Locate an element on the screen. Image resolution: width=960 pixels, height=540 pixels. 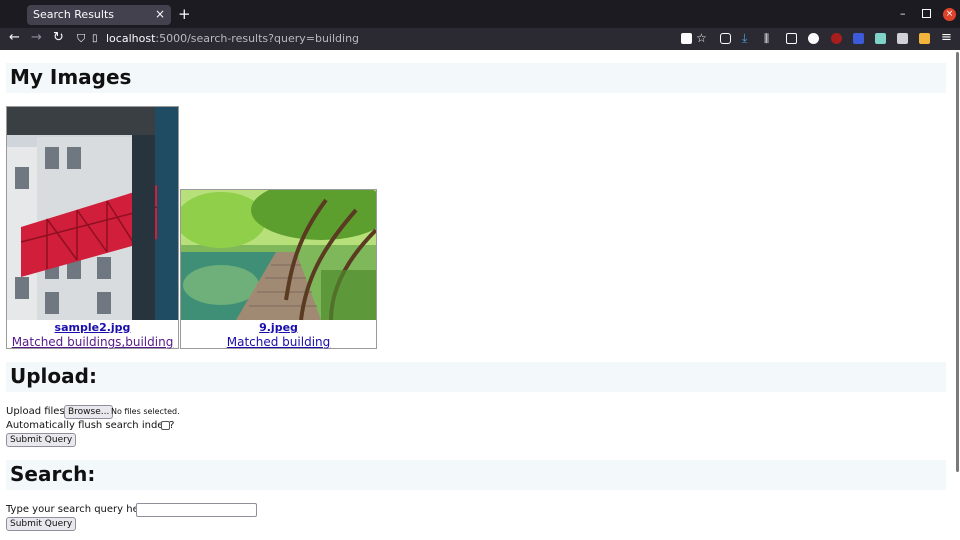
forest-path-image is located at coordinates (278, 255).